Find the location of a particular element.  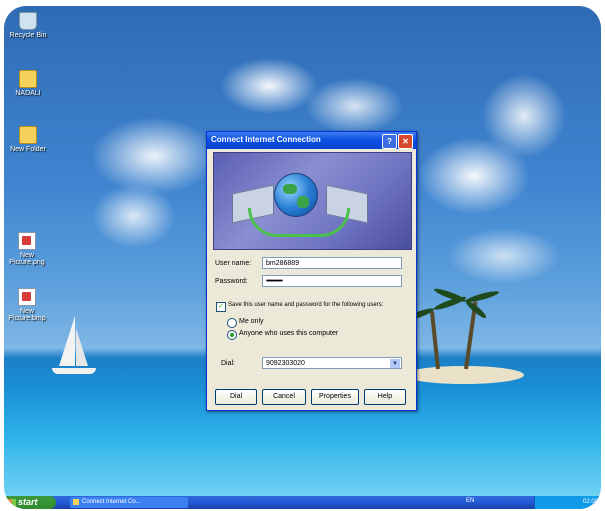

desktop-icon-new-picture-png: New Picture.png is located at coordinates (28, 249).